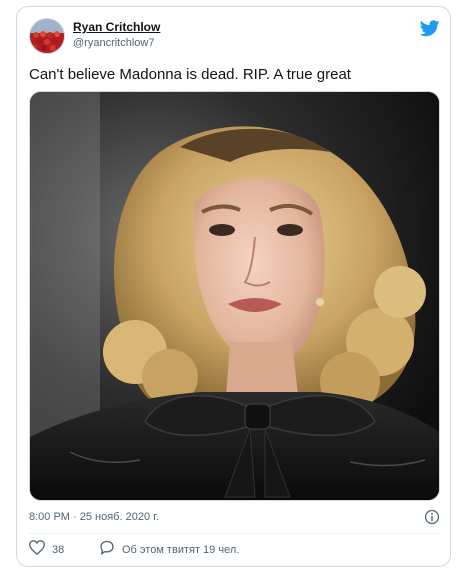  I want to click on tweet-actions: 38 Об этом твитят 19 чел., so click(234, 550).